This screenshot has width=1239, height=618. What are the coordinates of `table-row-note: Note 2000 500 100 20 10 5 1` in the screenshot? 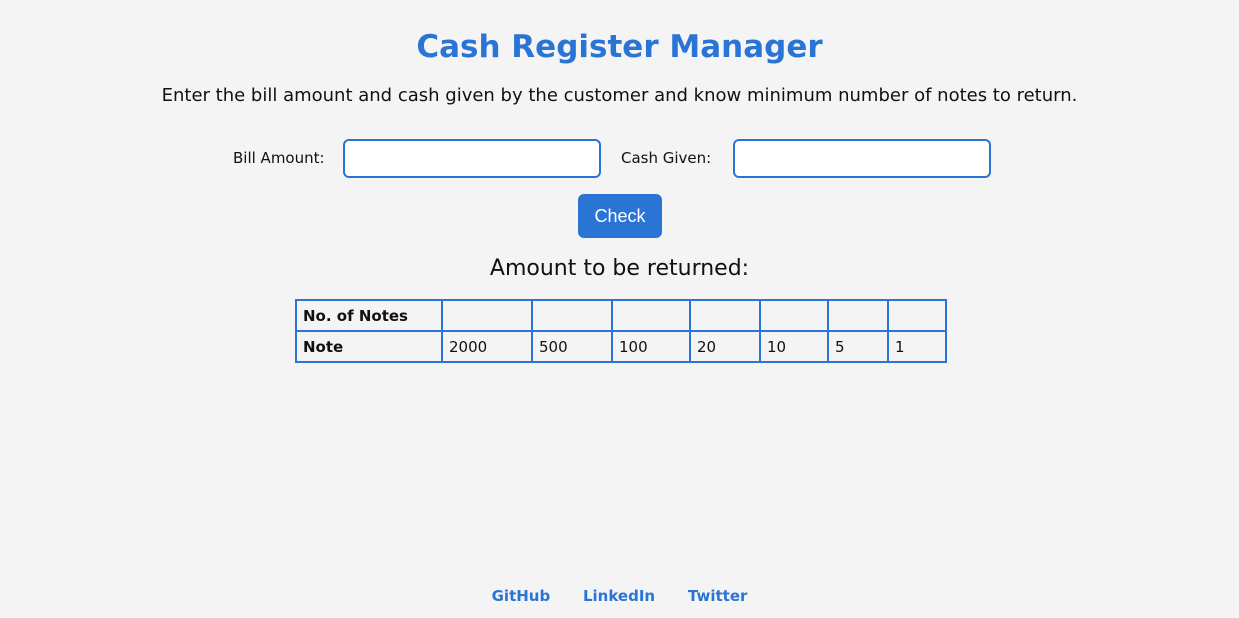 It's located at (621, 346).